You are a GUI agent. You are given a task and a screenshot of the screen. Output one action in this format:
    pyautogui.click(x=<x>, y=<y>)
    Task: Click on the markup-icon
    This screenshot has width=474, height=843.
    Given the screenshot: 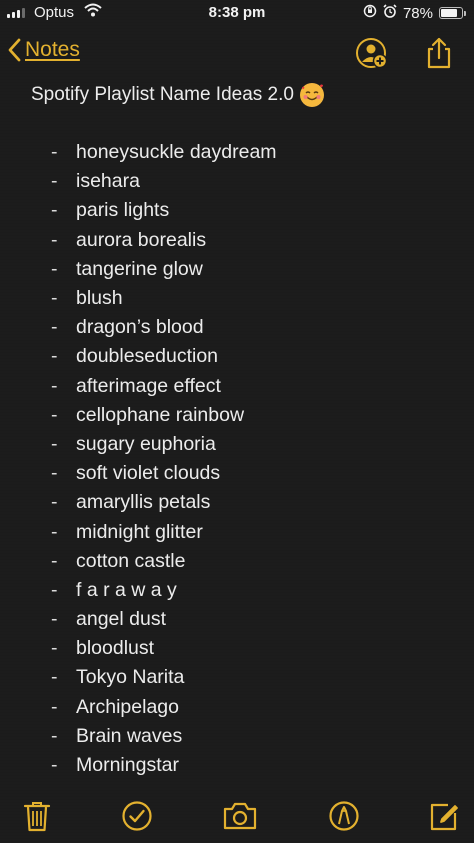 What is the action you would take?
    pyautogui.click(x=344, y=816)
    